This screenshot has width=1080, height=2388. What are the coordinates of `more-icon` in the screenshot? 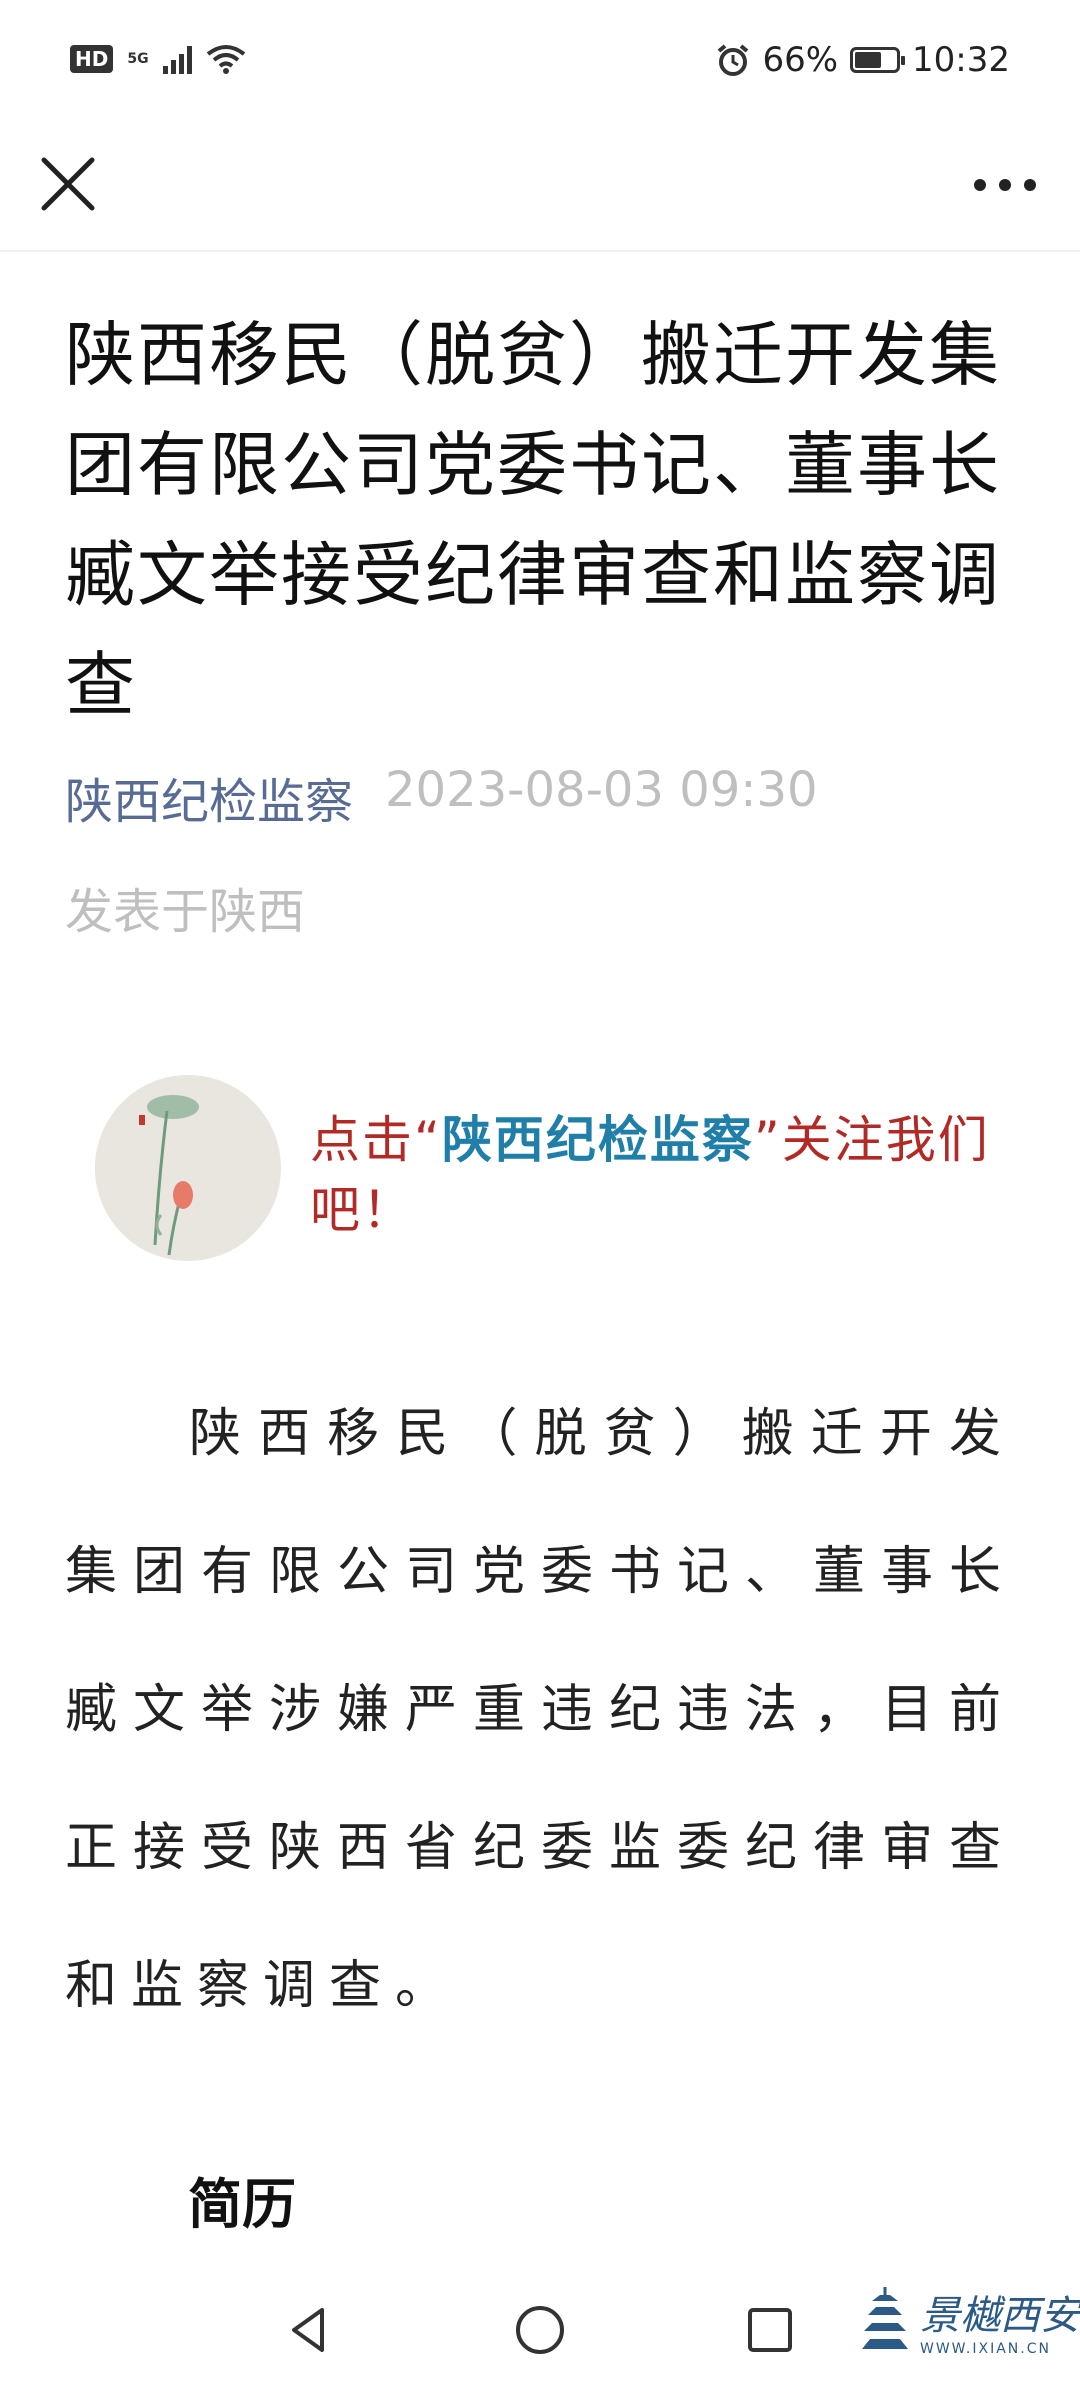 It's located at (1005, 185).